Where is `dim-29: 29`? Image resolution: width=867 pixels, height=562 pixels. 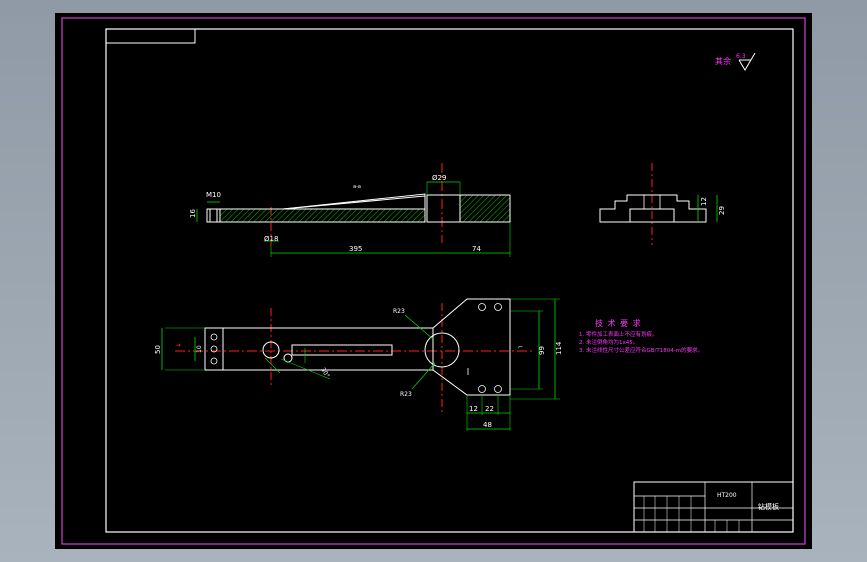 dim-29: 29 is located at coordinates (722, 210).